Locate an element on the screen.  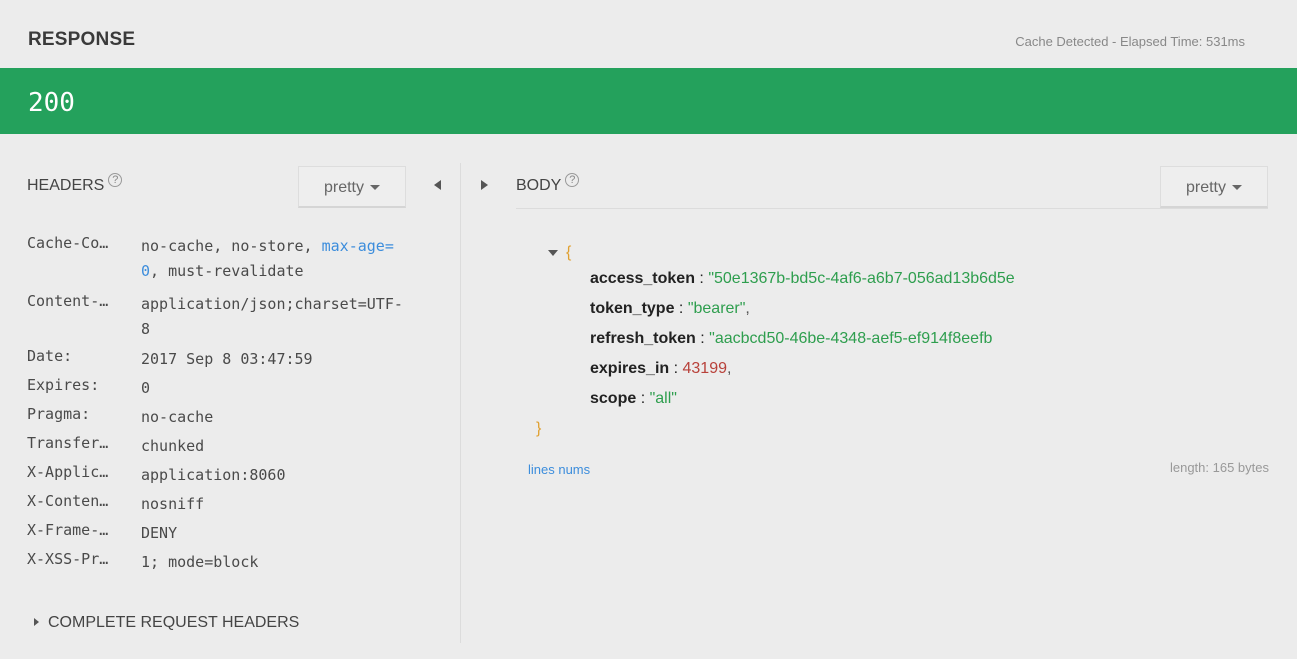
header-row: Expires: 0 is located at coordinates (227, 390).